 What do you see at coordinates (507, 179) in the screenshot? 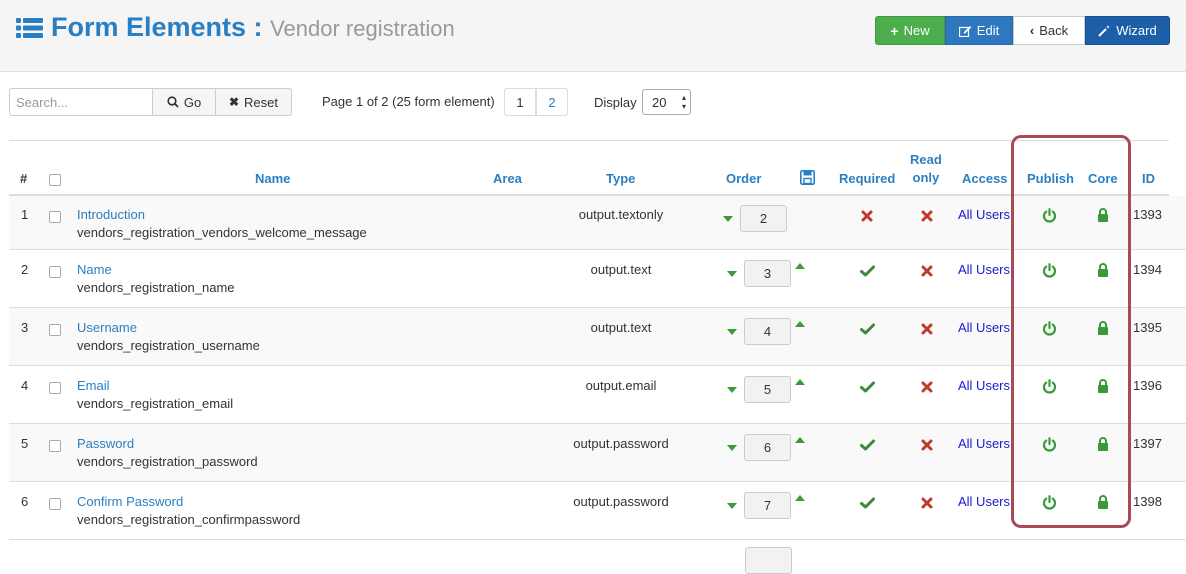
I see `column-header-area: Area` at bounding box center [507, 179].